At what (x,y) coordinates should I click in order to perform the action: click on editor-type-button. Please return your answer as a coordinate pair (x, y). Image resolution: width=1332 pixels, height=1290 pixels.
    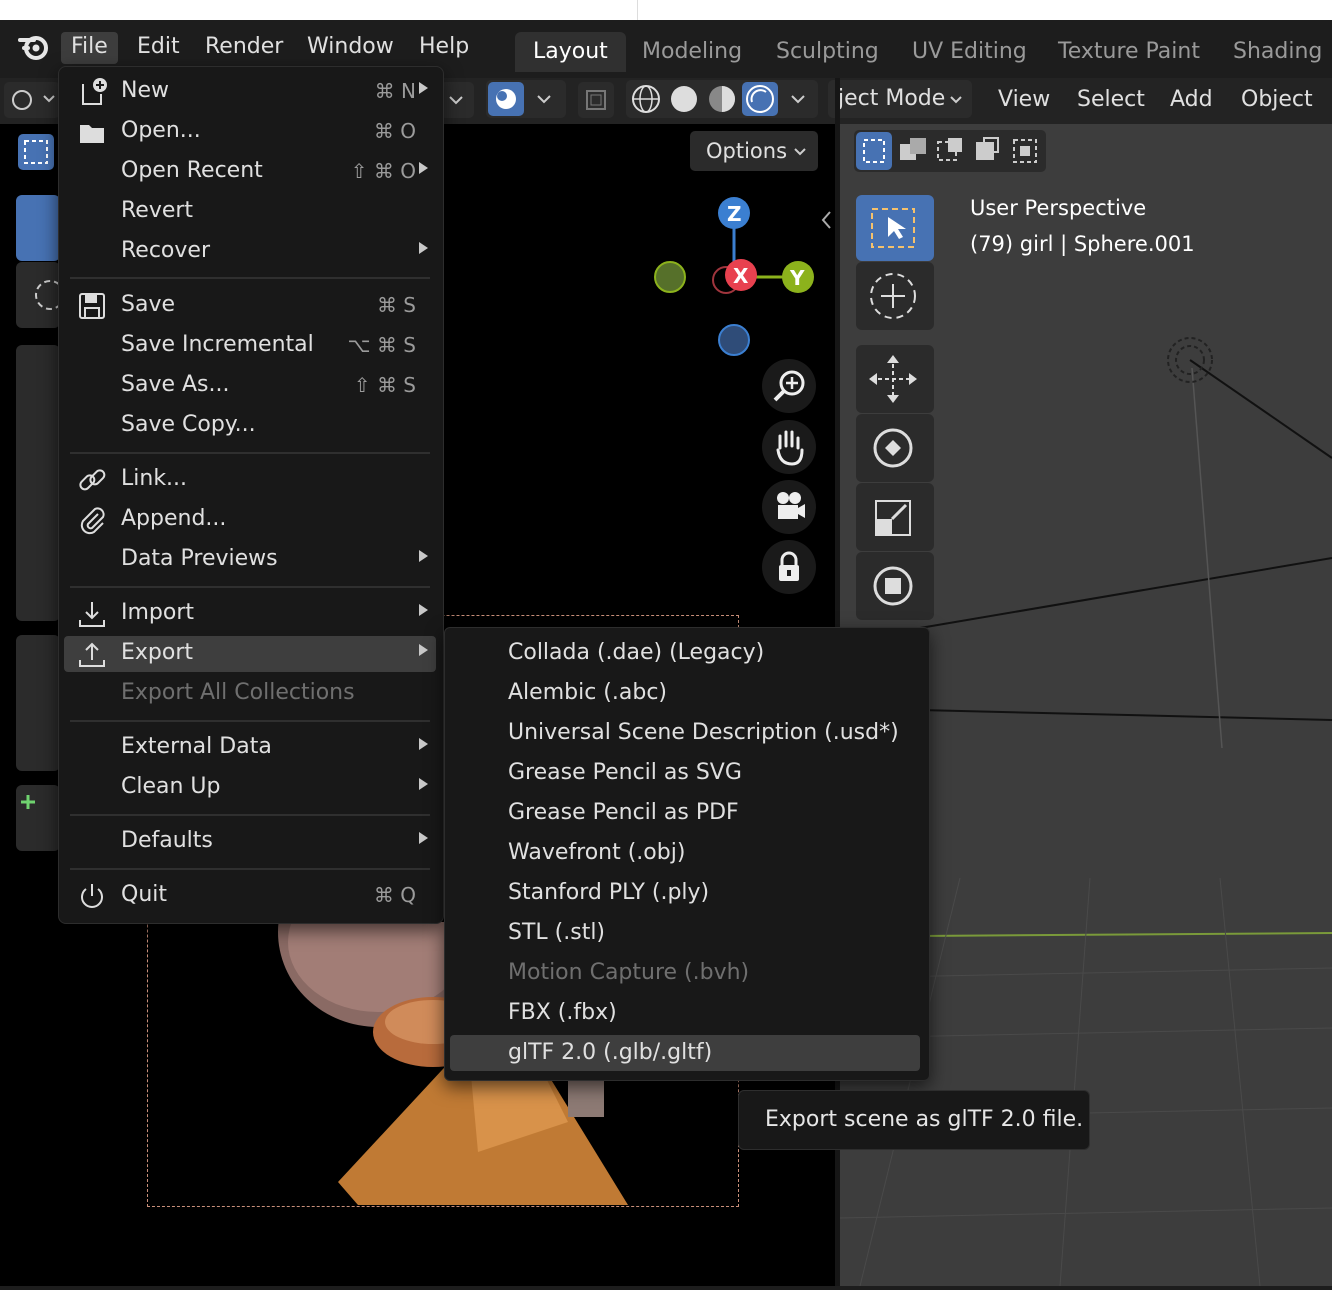
    Looking at the image, I should click on (32, 100).